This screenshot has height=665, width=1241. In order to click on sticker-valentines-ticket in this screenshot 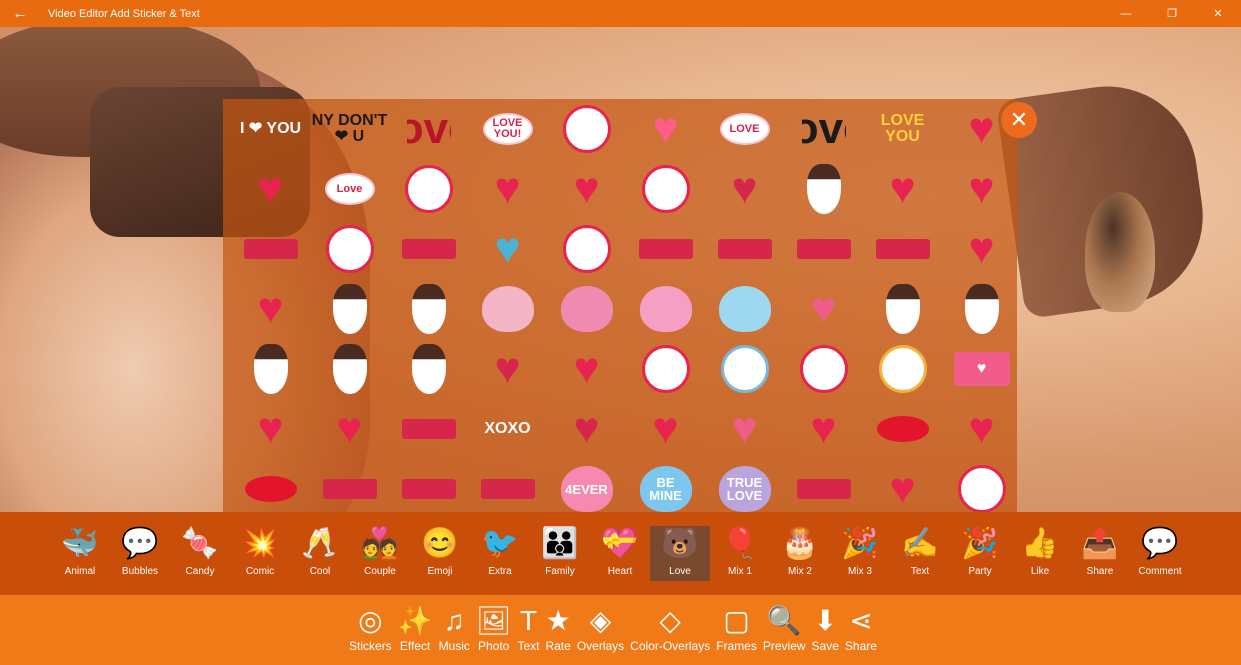, I will do `click(823, 489)`.